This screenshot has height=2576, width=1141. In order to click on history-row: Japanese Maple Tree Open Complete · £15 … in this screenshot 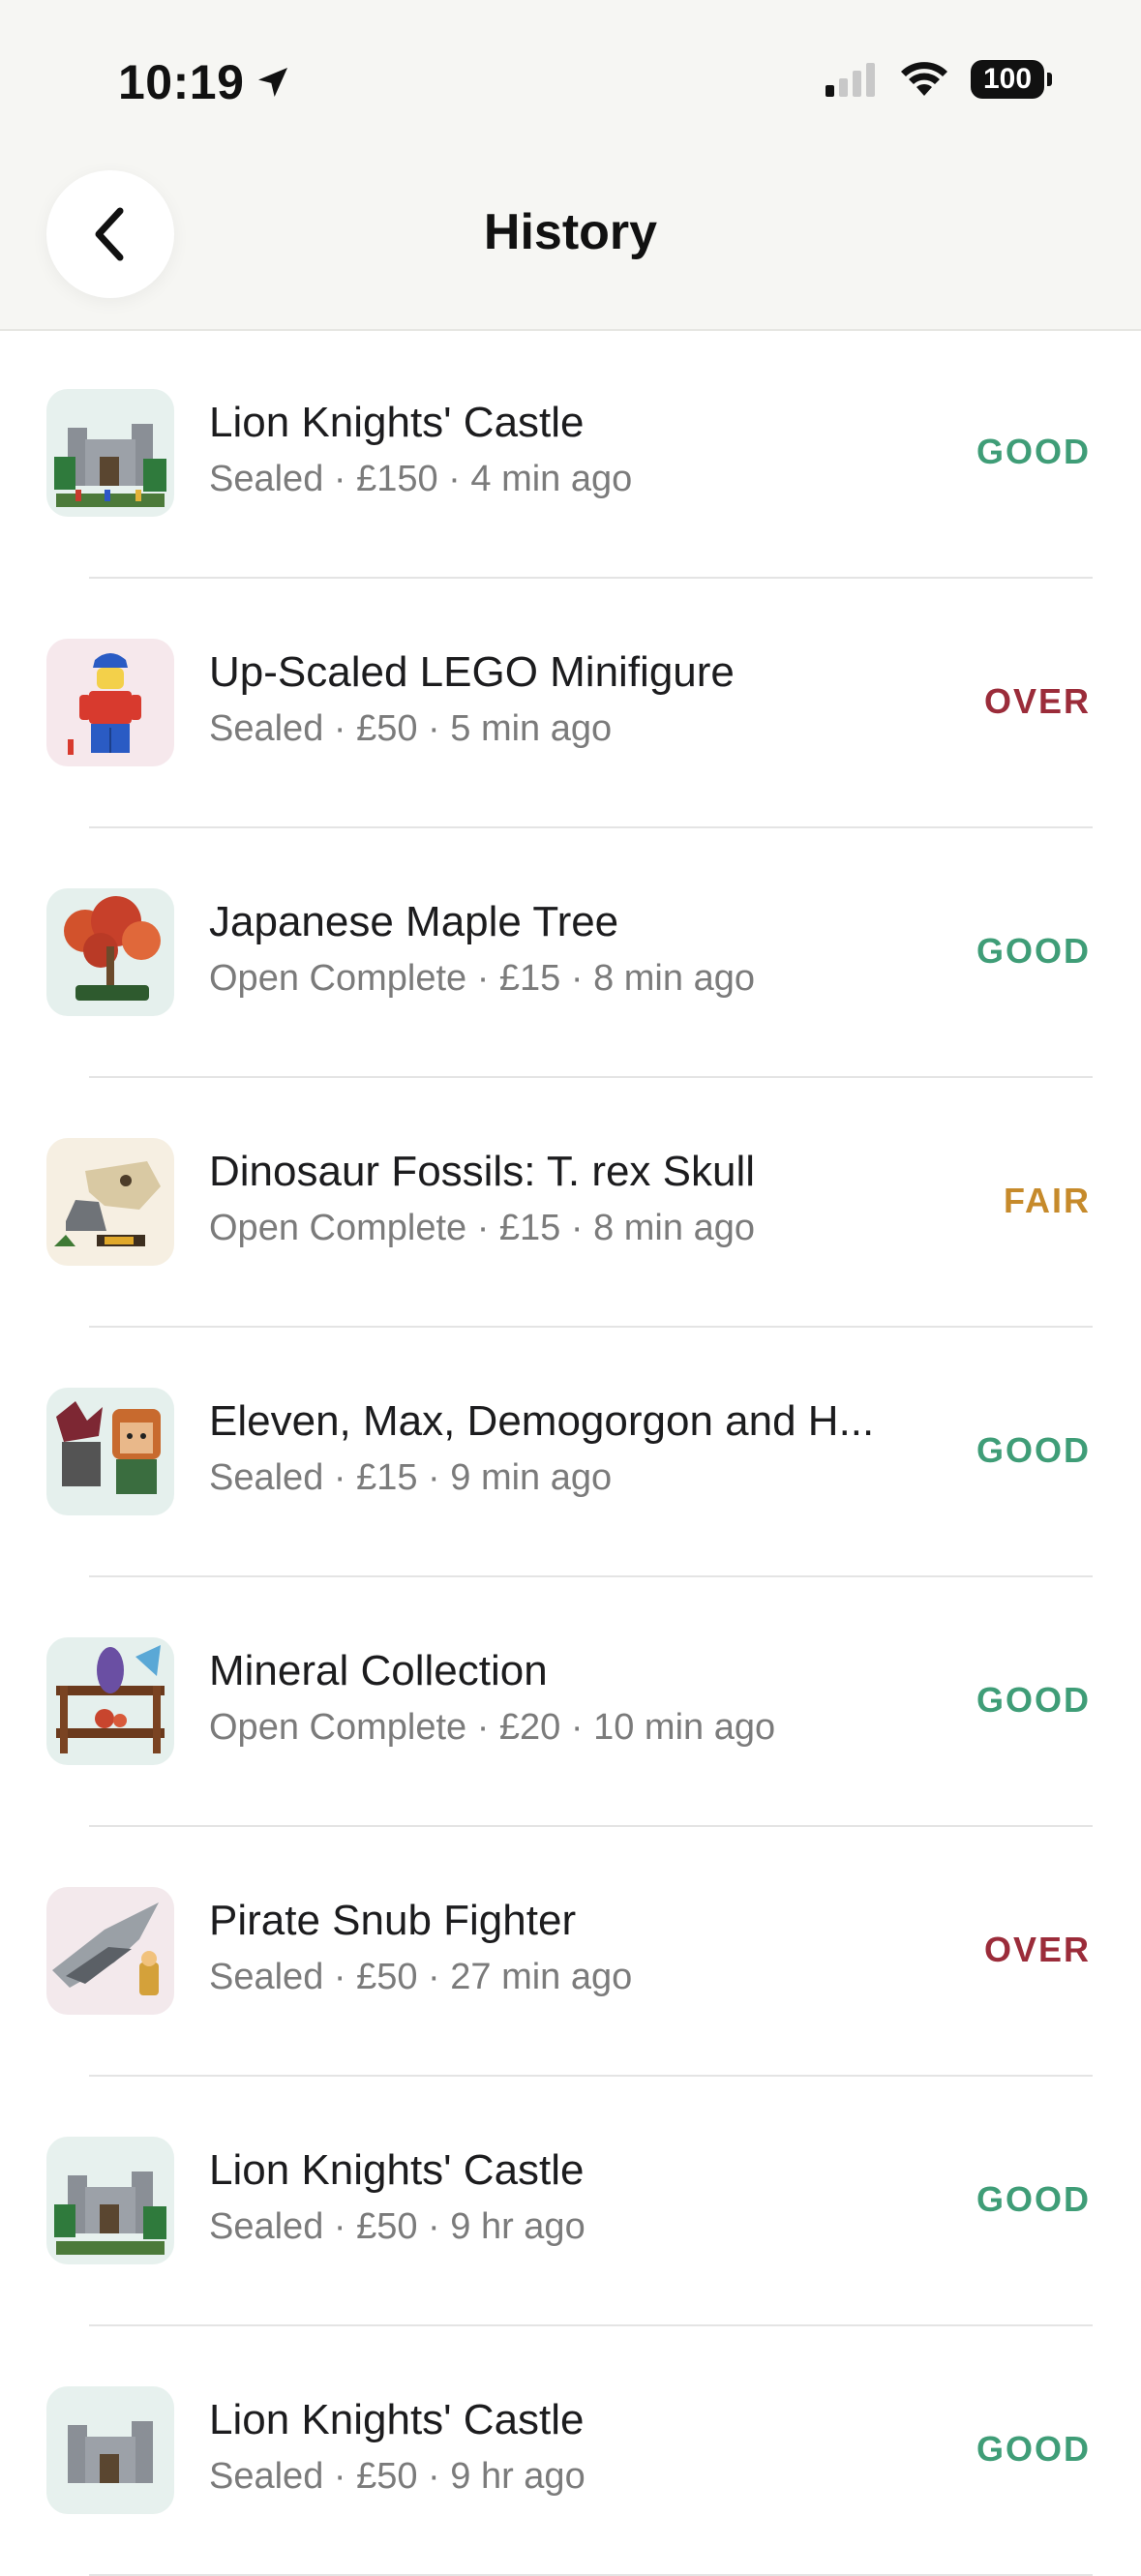, I will do `click(570, 953)`.